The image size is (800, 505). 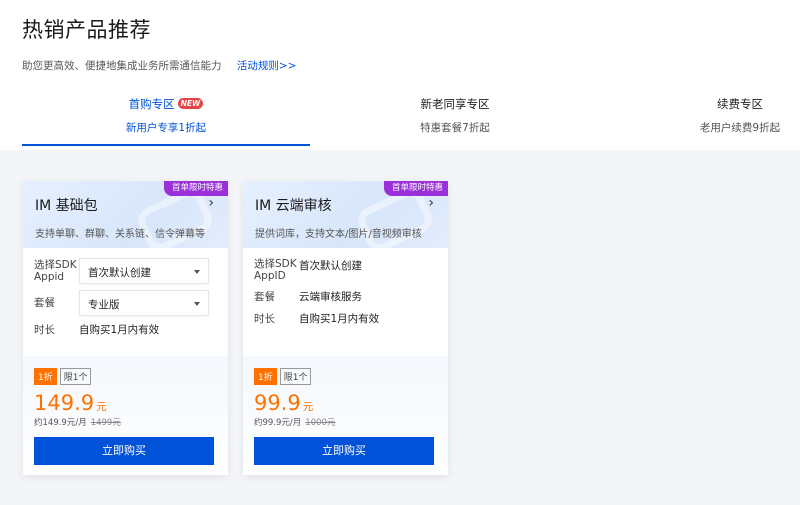 I want to click on product-description: 提供词库，支持文本/图片/音视频审核, so click(x=338, y=234).